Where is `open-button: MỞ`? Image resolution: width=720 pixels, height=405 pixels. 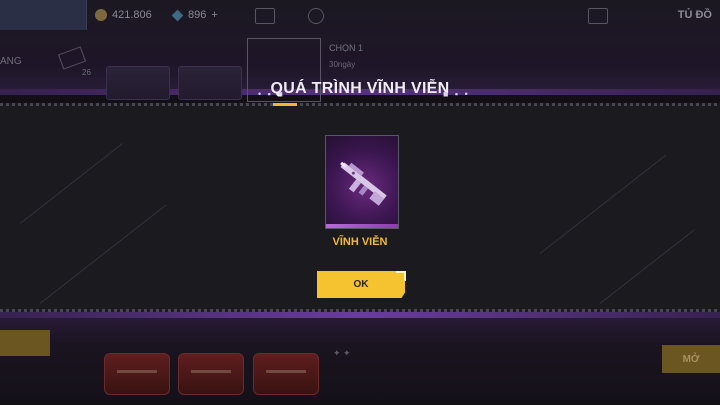 open-button: MỞ is located at coordinates (691, 359).